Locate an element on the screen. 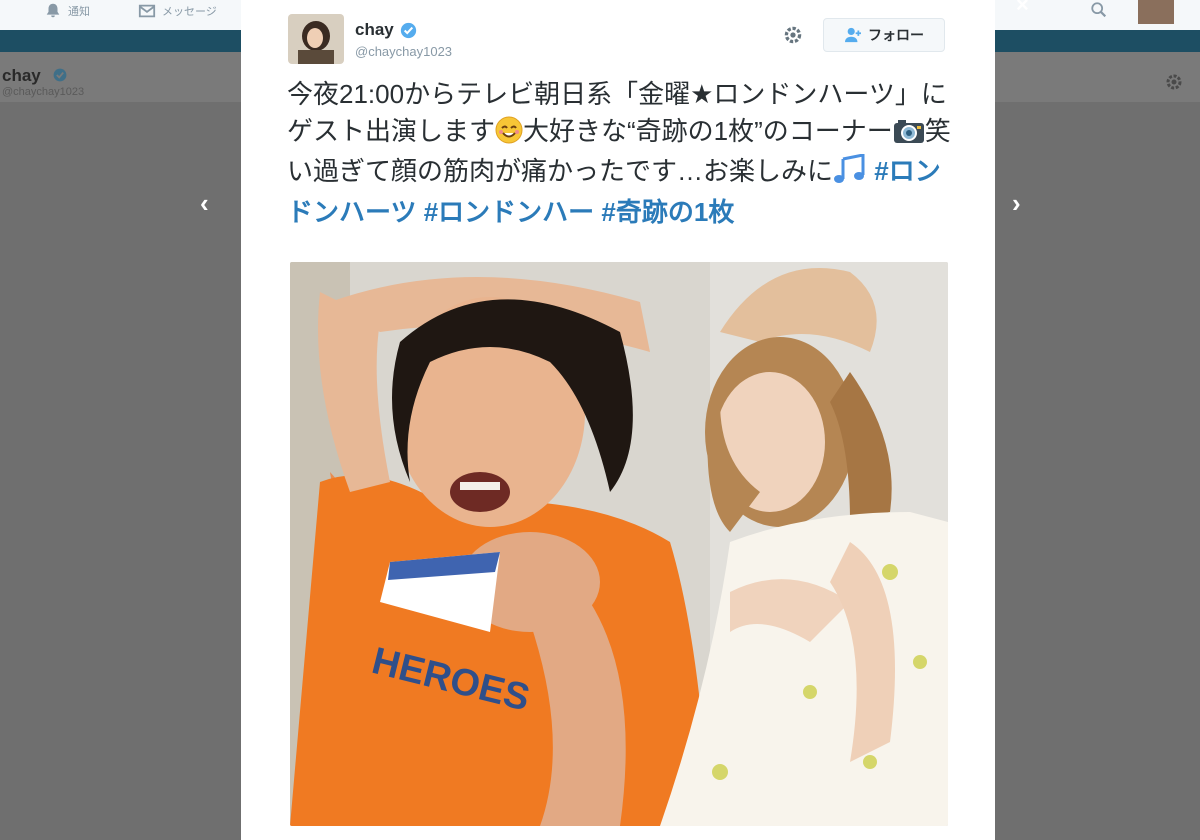 The height and width of the screenshot is (840, 1200). user-name-line: chay is located at coordinates (386, 30).